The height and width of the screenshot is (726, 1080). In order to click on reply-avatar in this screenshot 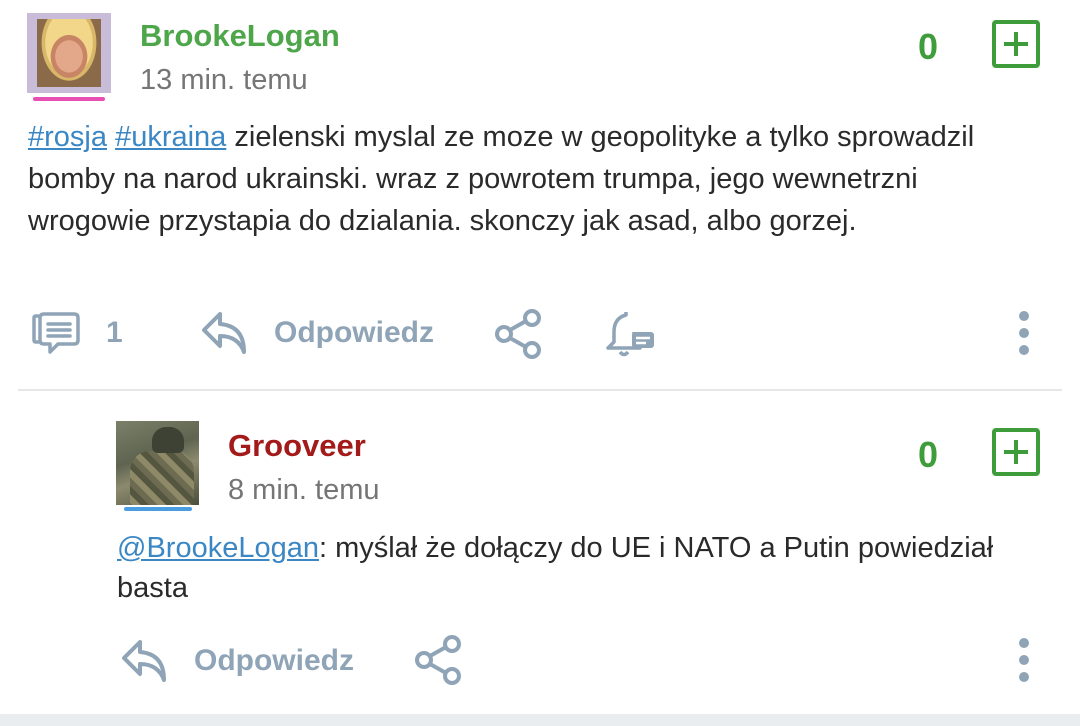, I will do `click(157, 463)`.